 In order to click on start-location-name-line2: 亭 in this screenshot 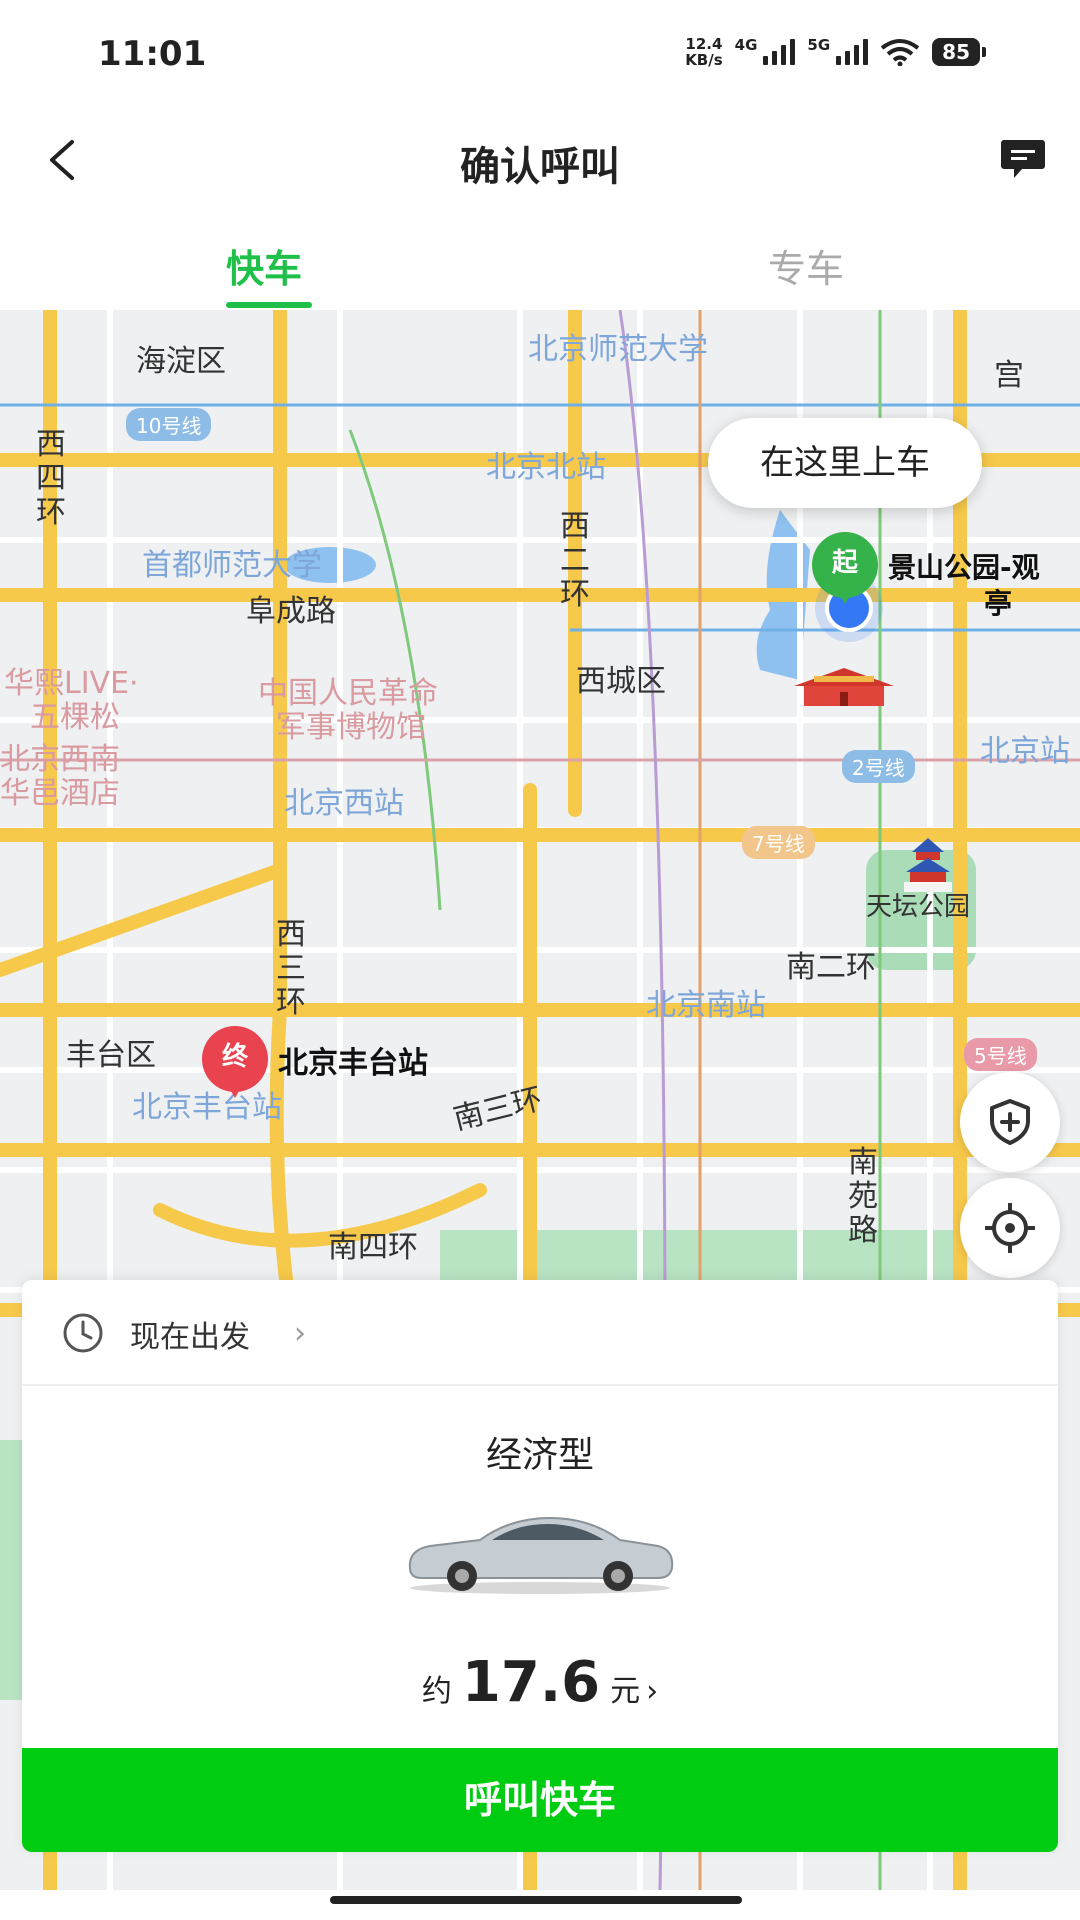, I will do `click(998, 603)`.